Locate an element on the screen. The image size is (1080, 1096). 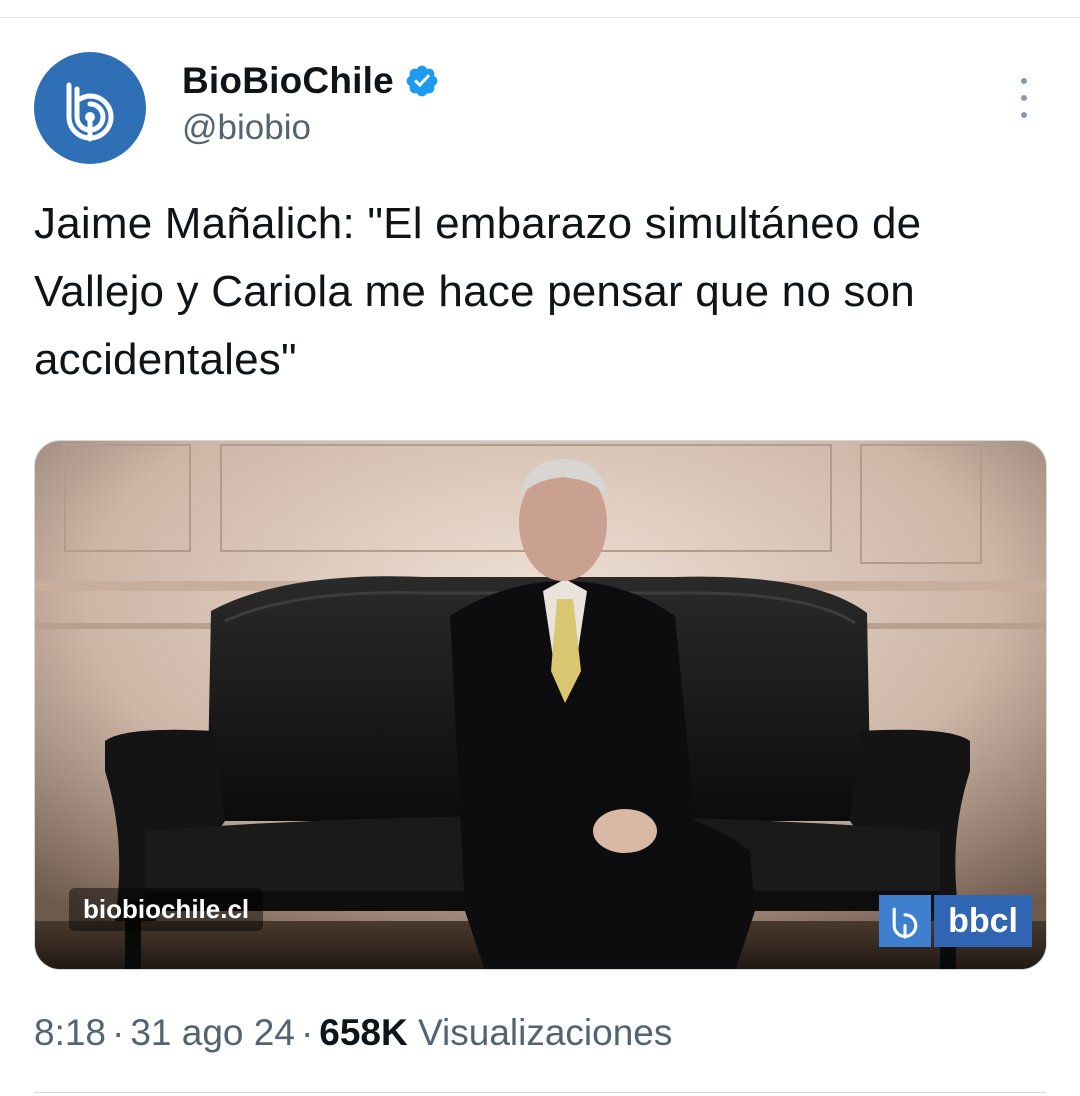
views-label: Visualizaciones is located at coordinates (545, 1032).